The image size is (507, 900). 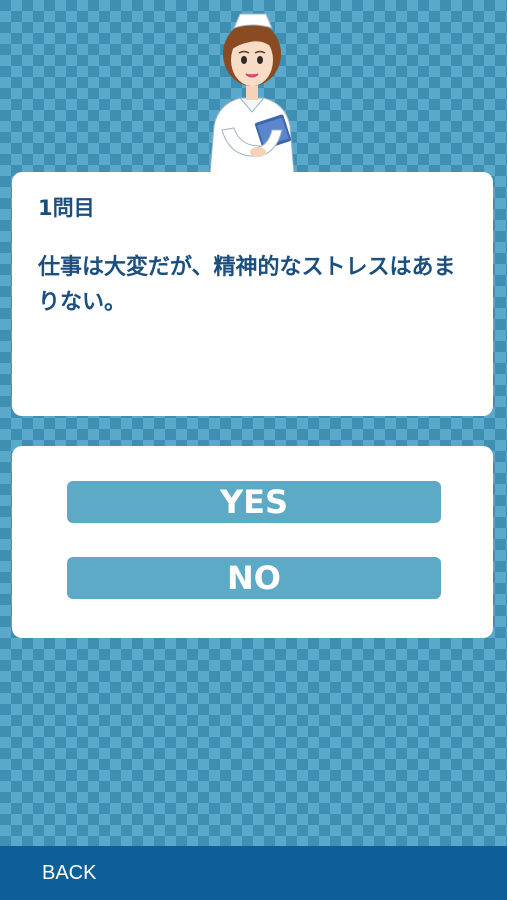 I want to click on yes-button: YES, so click(x=254, y=502).